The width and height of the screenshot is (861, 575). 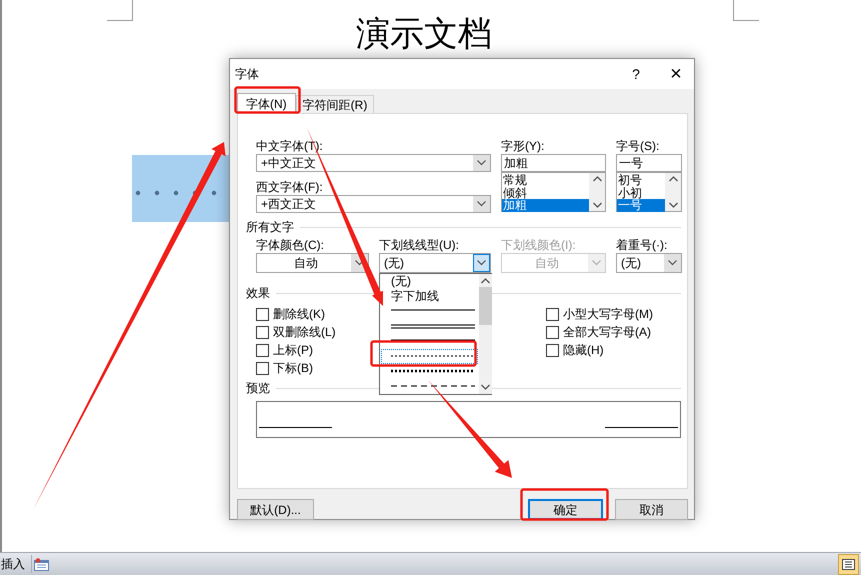 I want to click on list-item: 加粗, so click(x=545, y=205).